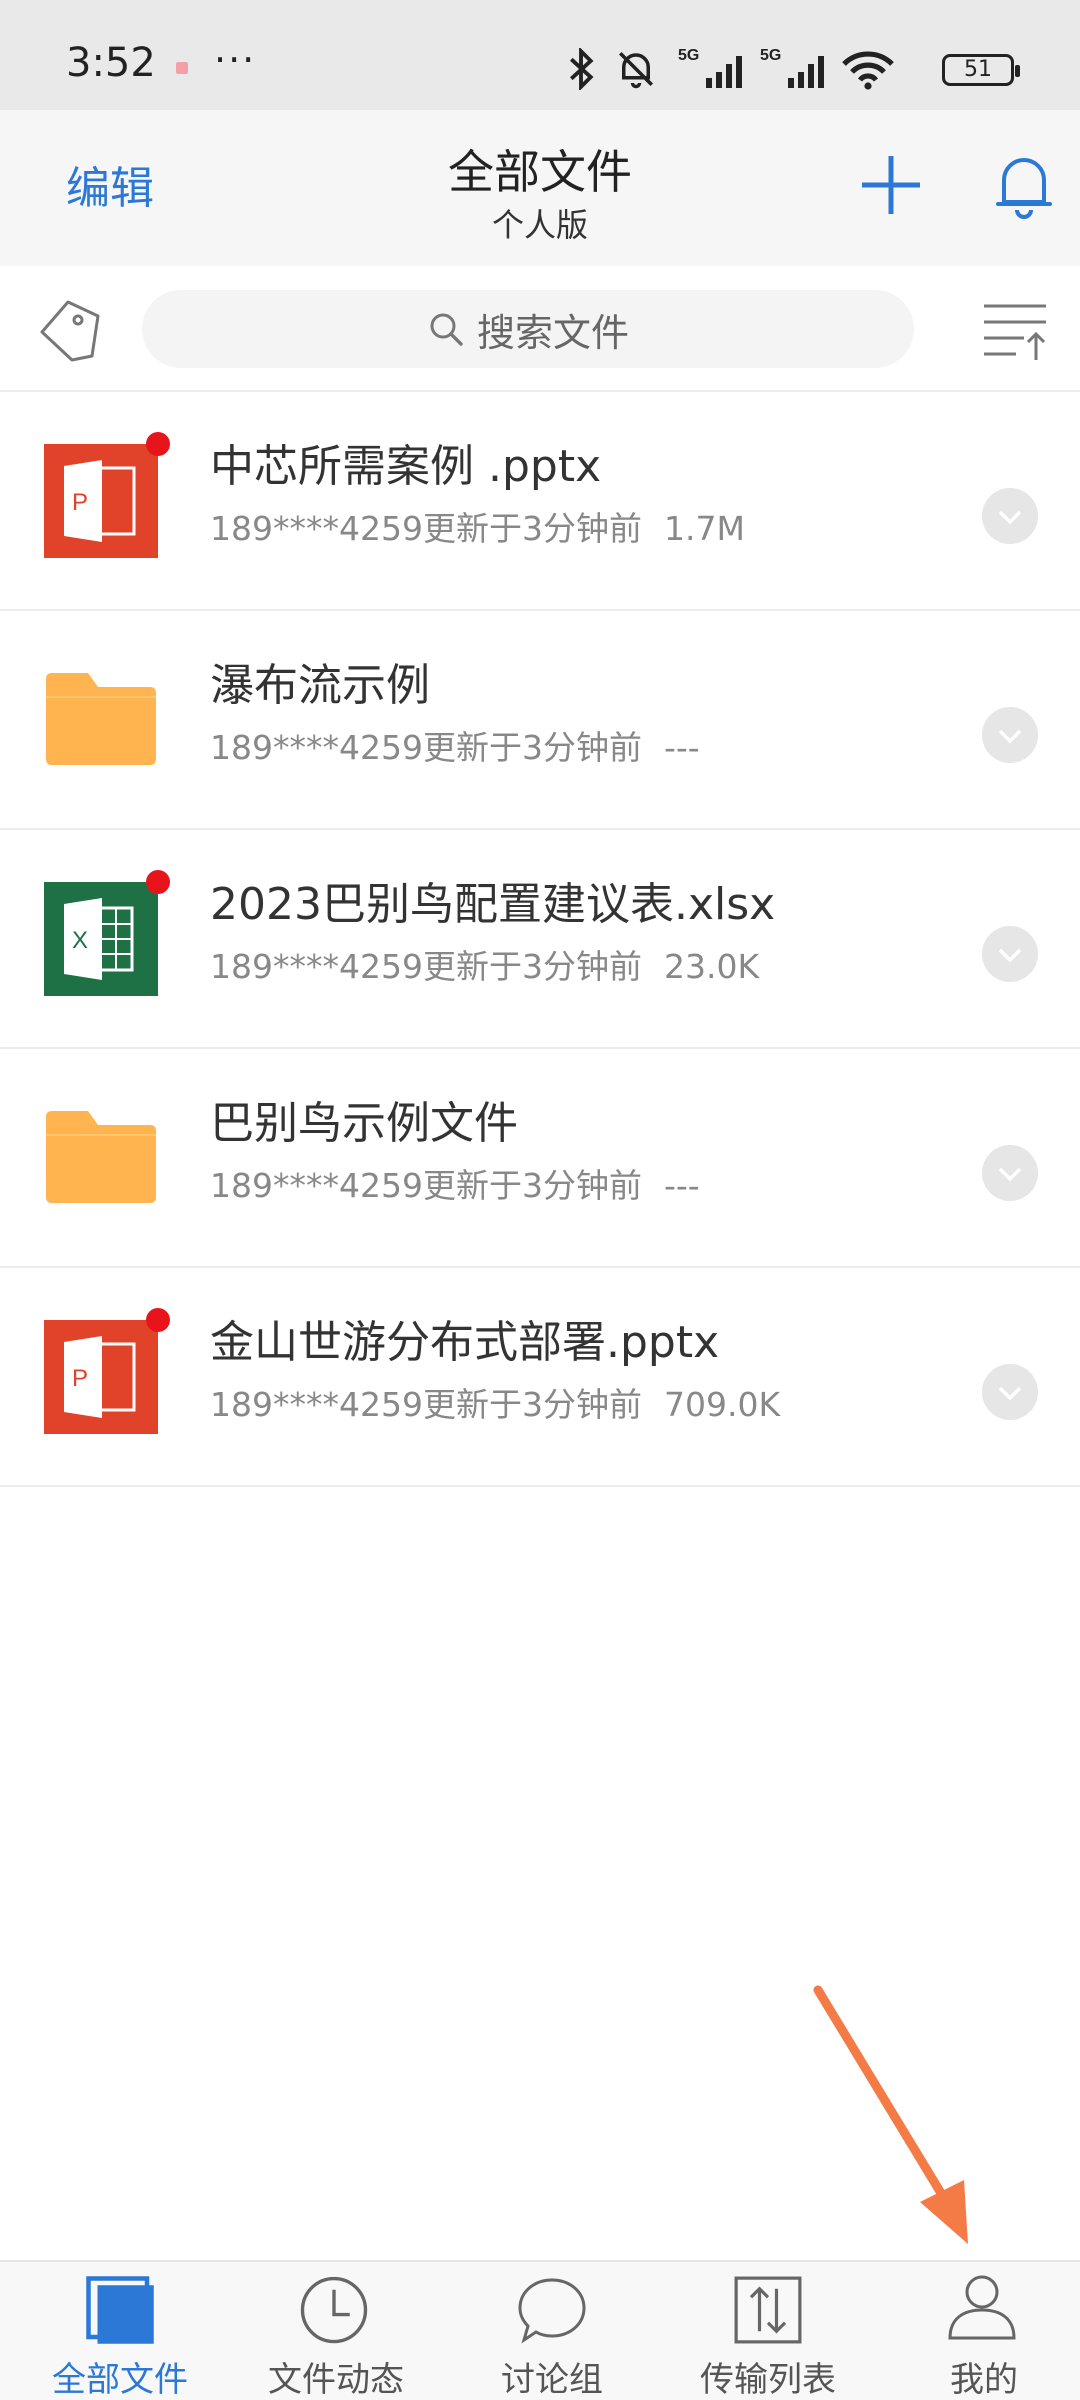 This screenshot has width=1080, height=2400. Describe the element at coordinates (80, 940) in the screenshot. I see `svg-text: X` at that location.